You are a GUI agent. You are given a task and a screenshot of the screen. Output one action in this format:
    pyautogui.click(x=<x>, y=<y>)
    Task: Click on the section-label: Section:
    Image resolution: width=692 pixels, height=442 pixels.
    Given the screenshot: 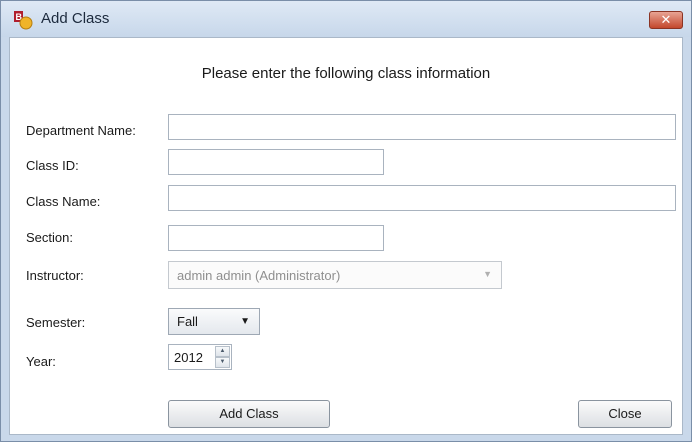 What is the action you would take?
    pyautogui.click(x=49, y=237)
    